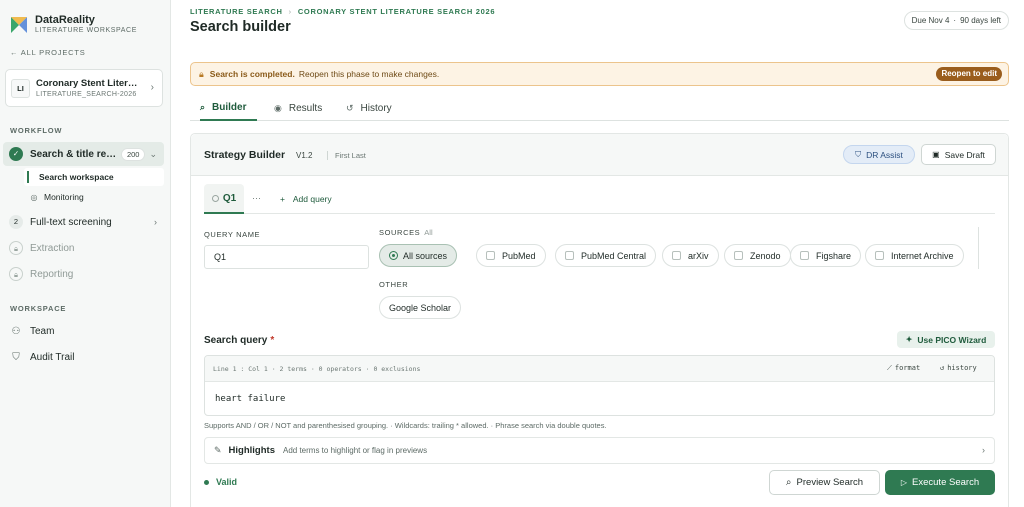  What do you see at coordinates (312, 199) in the screenshot?
I see `button-label: Add query` at bounding box center [312, 199].